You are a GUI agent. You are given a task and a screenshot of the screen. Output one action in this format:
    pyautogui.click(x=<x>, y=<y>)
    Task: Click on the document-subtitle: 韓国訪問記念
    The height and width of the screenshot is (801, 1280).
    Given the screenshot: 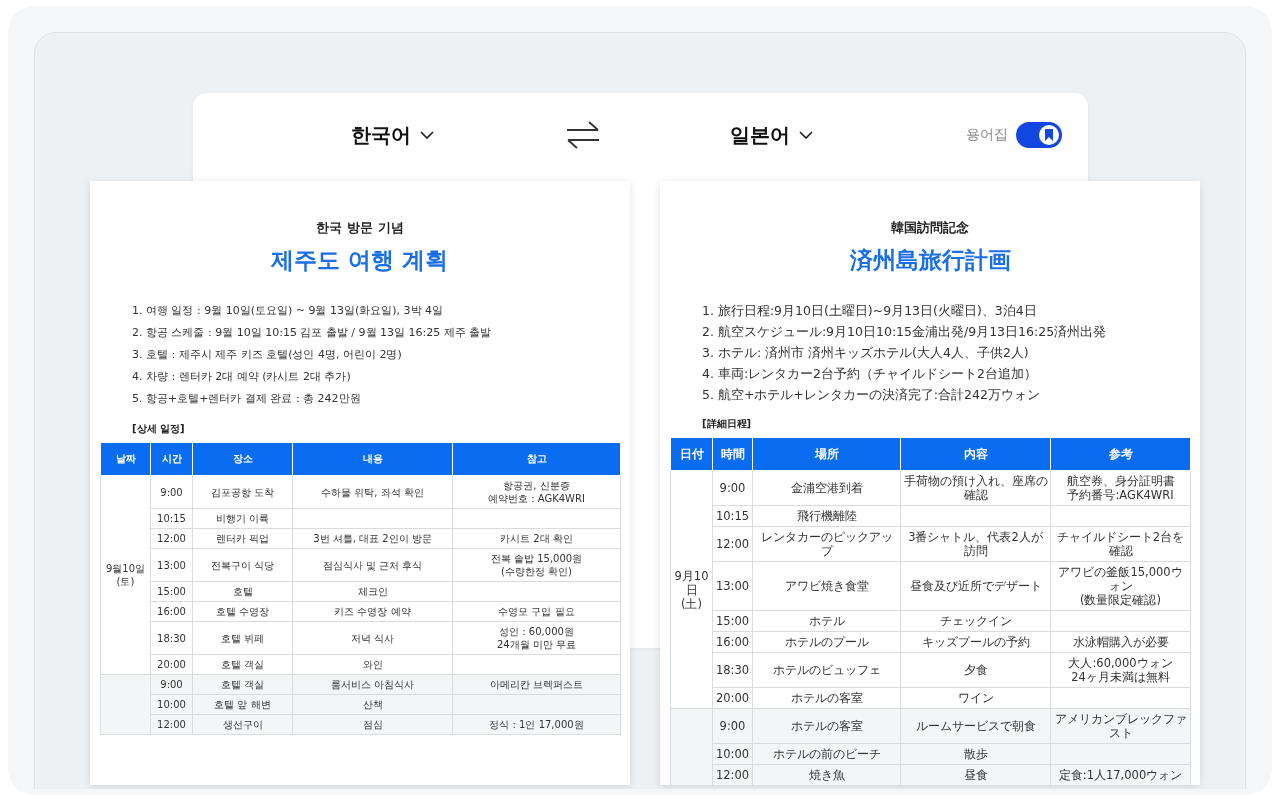 What is the action you would take?
    pyautogui.click(x=930, y=228)
    